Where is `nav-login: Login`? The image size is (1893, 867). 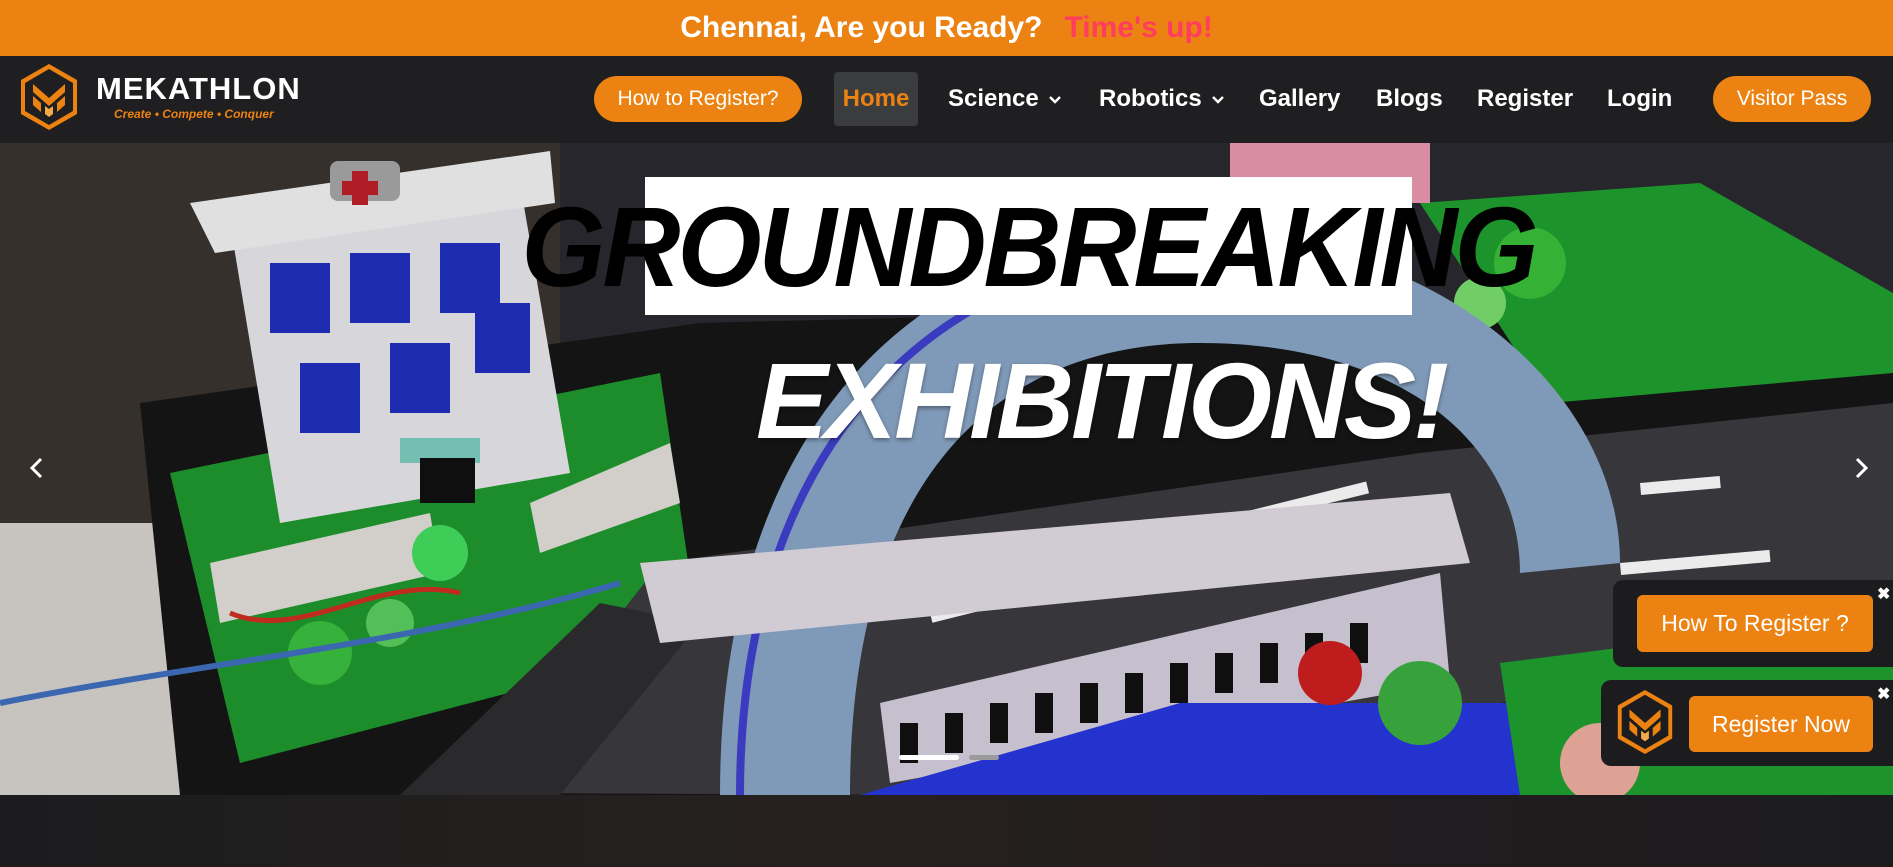 nav-login: Login is located at coordinates (1639, 99).